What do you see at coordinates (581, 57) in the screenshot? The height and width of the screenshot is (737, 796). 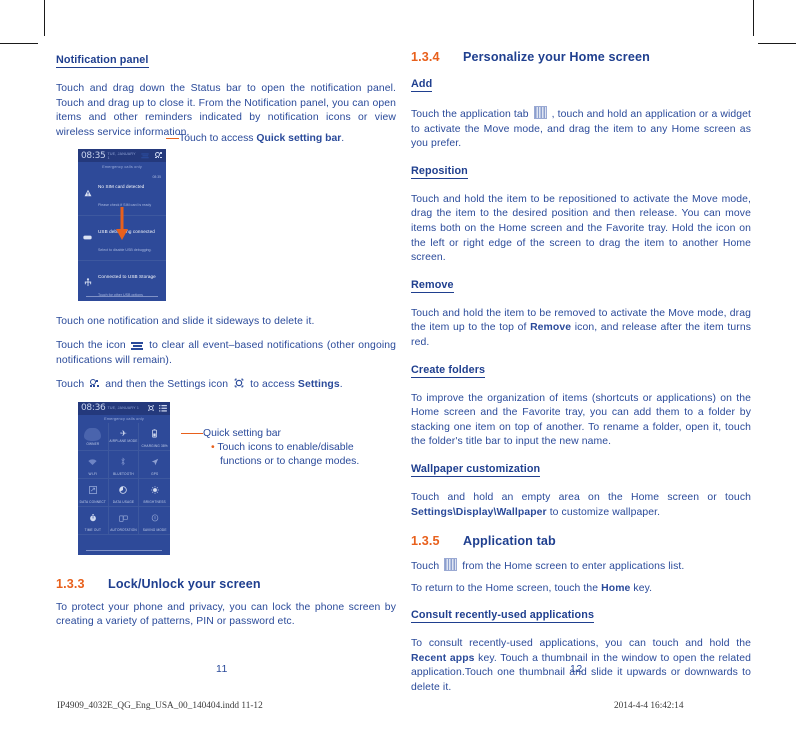 I see `section-heading-personalize: 1.3.4 Personalize your Home screen` at bounding box center [581, 57].